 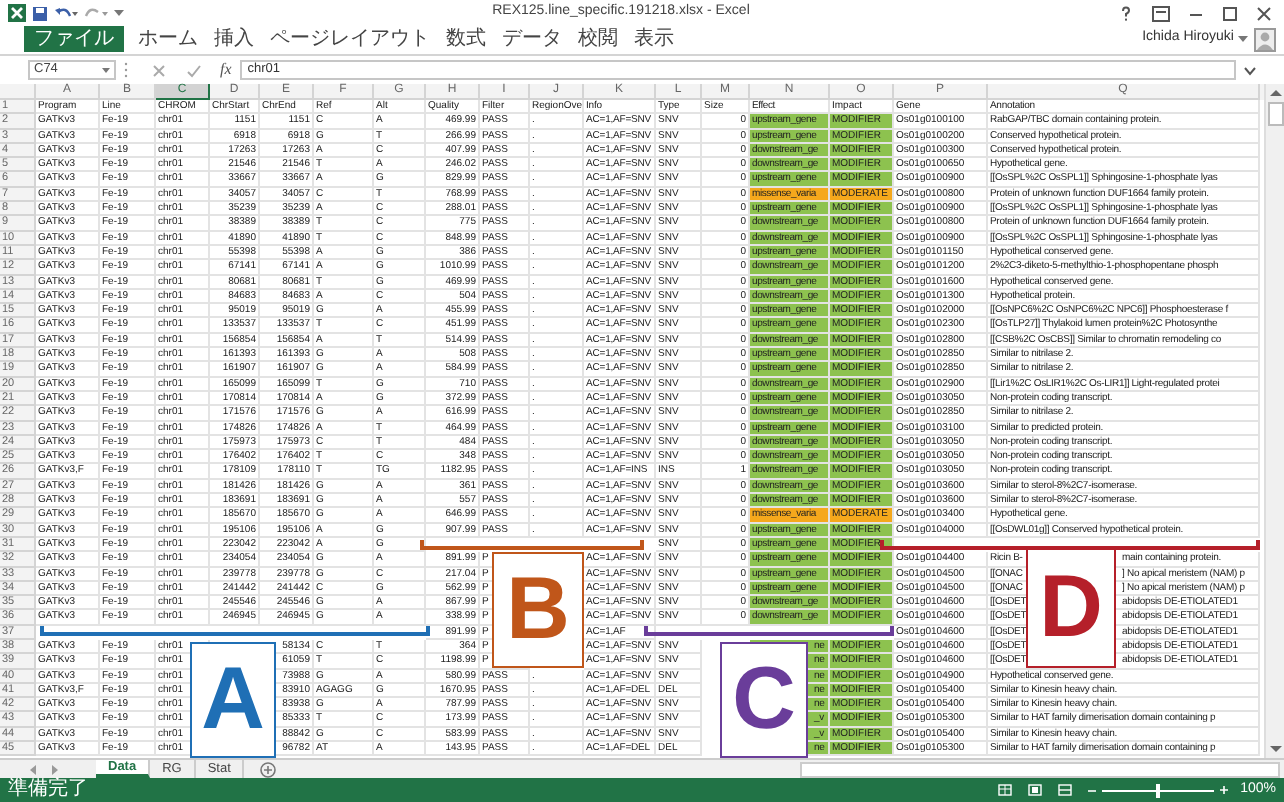 I want to click on callout-label: B, so click(x=538, y=610).